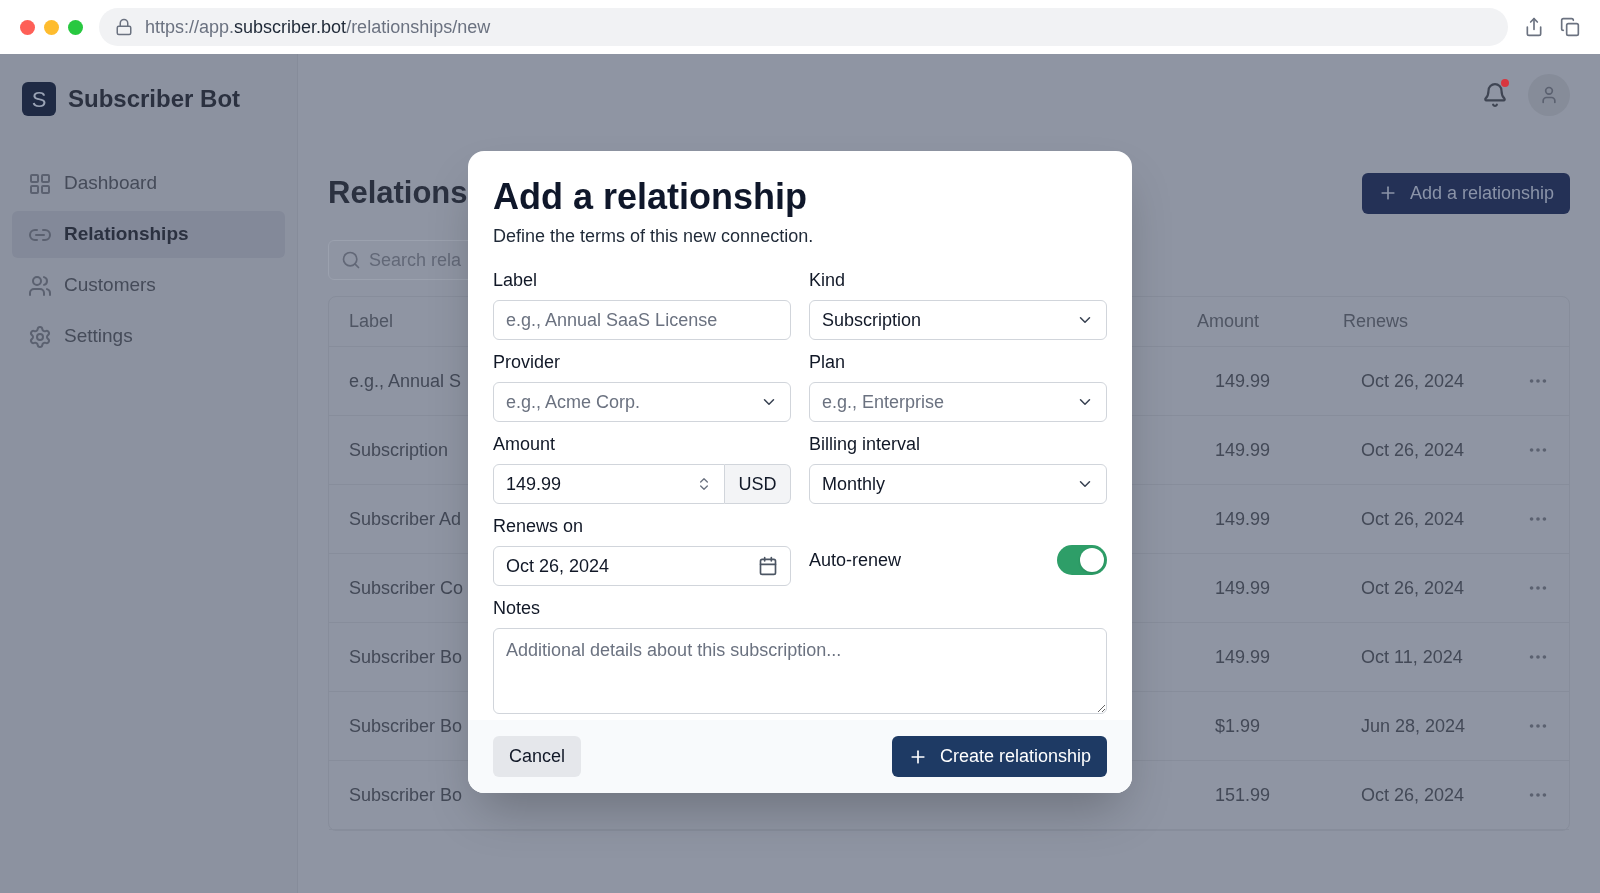  Describe the element at coordinates (406, 381) in the screenshot. I see `table-cell-text: e.g., Annual S` at that location.